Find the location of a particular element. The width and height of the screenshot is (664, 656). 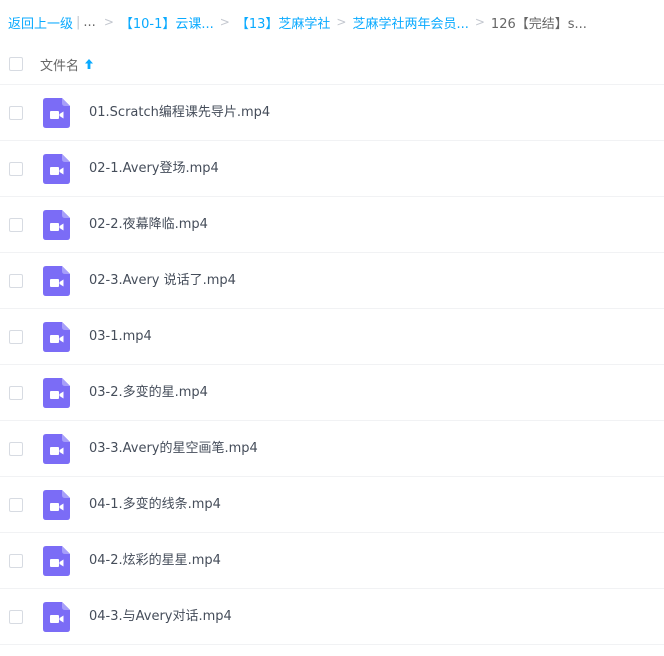

file-name: 03-1.mp4 is located at coordinates (120, 337).